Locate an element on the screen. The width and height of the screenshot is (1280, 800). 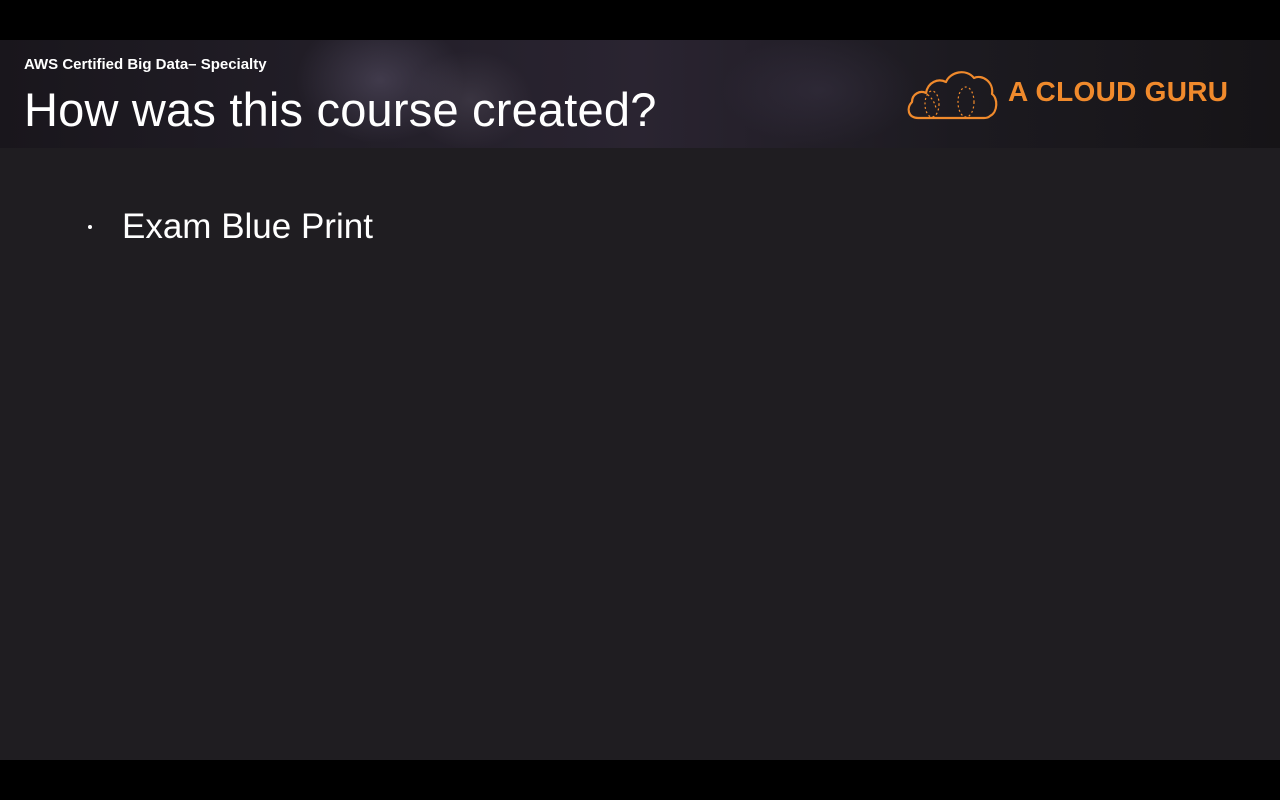
bullet-dot-icon is located at coordinates (90, 227).